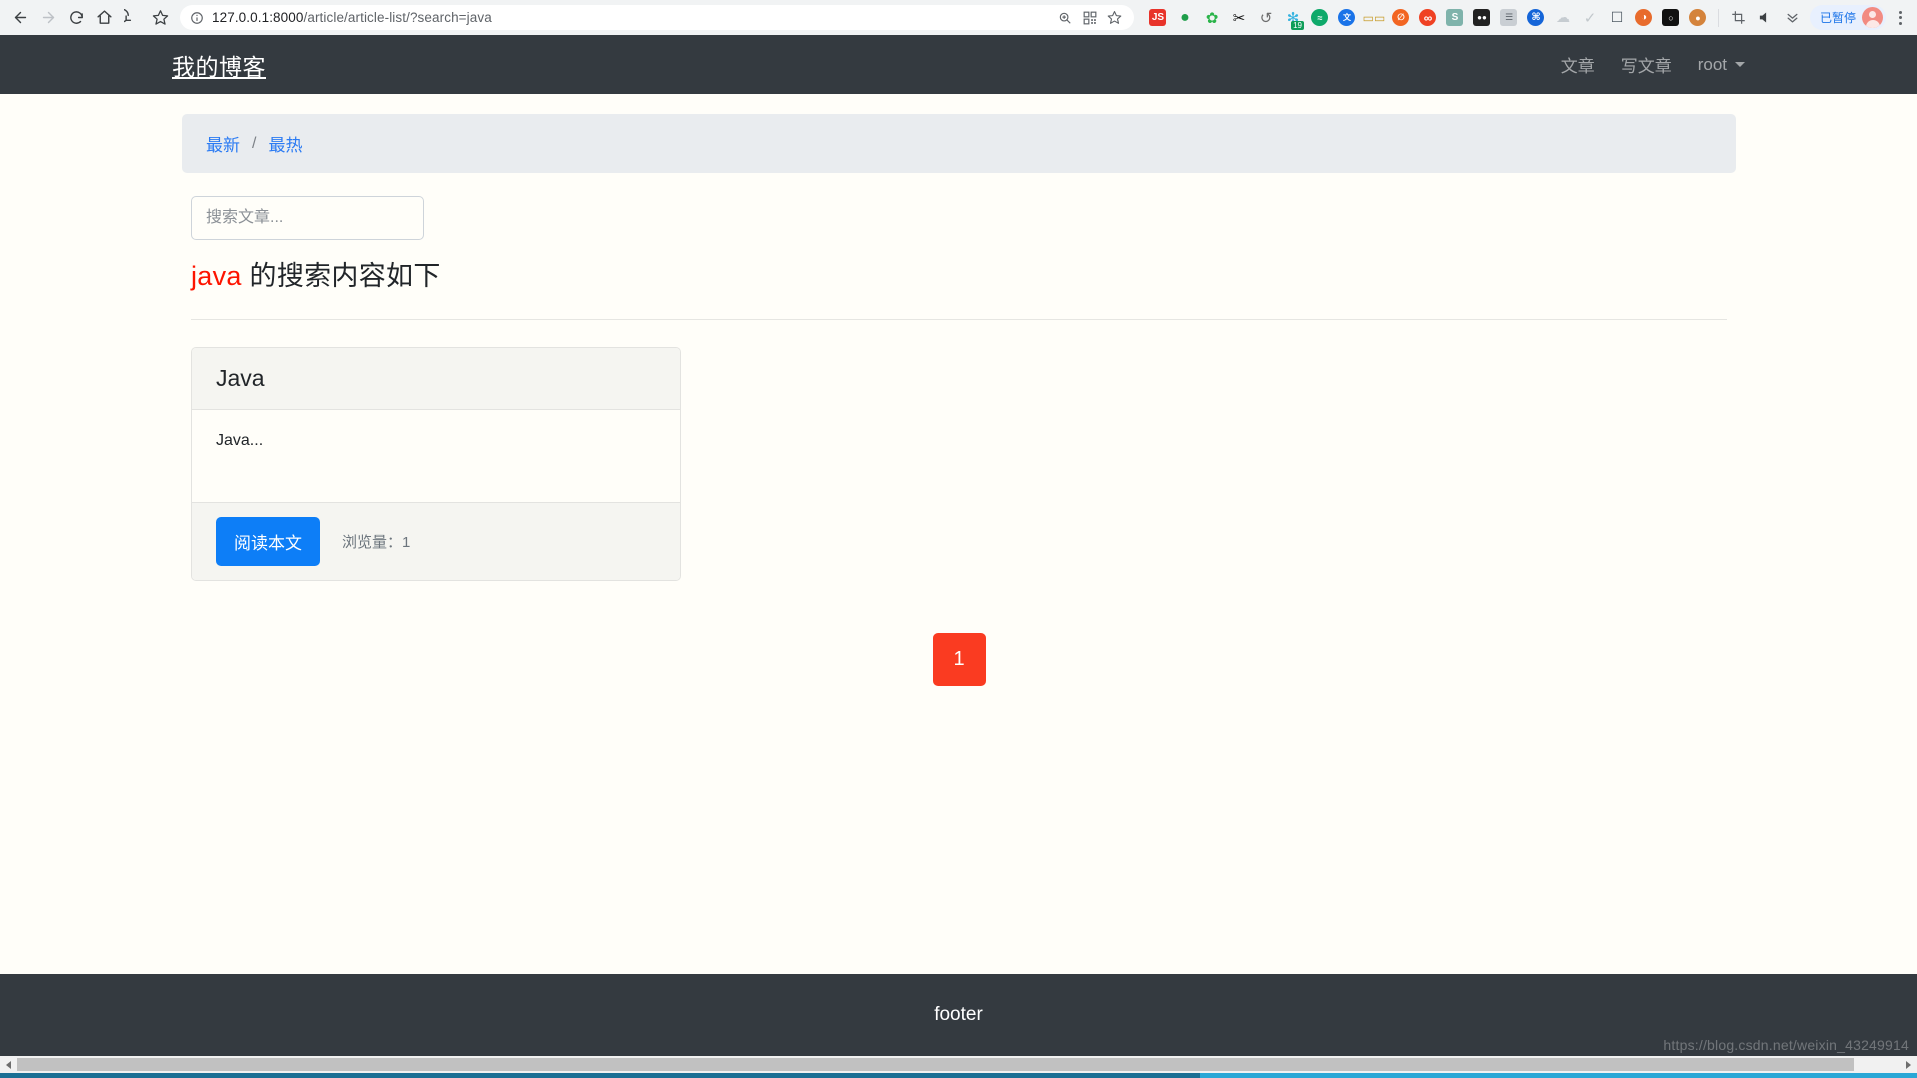  I want to click on read-article-button: 阅读本文, so click(268, 541).